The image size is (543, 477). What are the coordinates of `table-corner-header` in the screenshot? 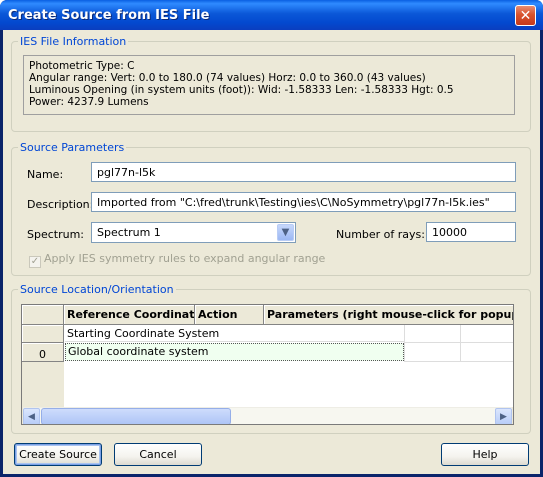 It's located at (43, 315).